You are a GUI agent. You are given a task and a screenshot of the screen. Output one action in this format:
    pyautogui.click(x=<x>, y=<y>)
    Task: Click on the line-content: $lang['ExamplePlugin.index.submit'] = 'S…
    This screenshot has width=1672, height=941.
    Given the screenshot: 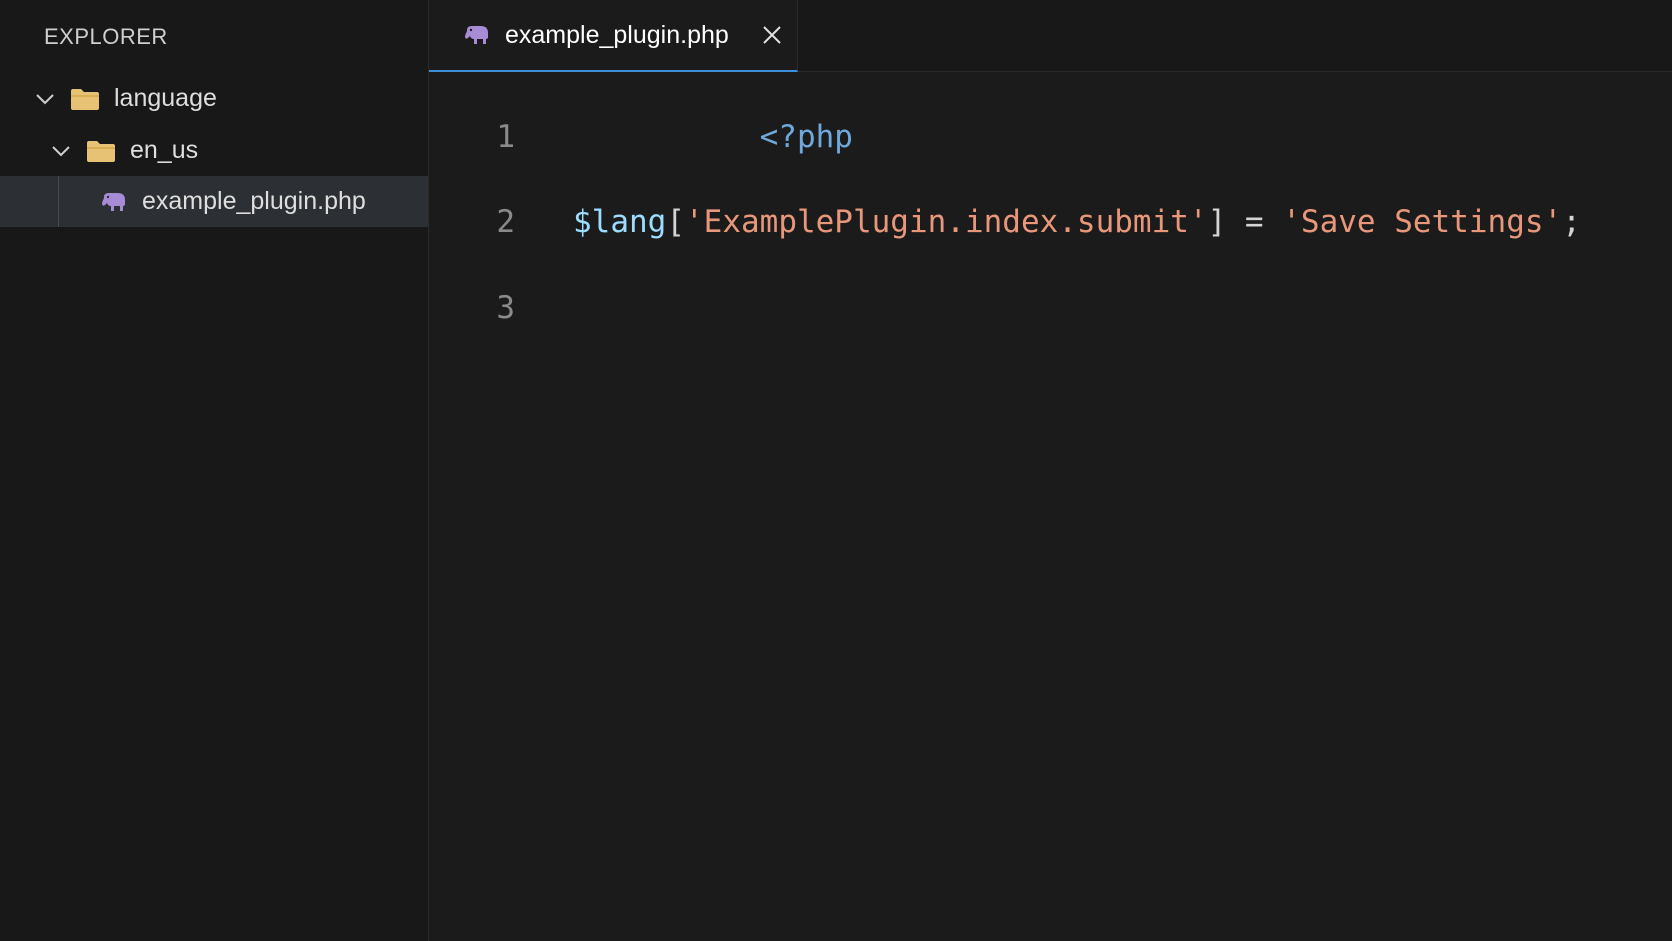 What is the action you would take?
    pyautogui.click(x=1077, y=222)
    